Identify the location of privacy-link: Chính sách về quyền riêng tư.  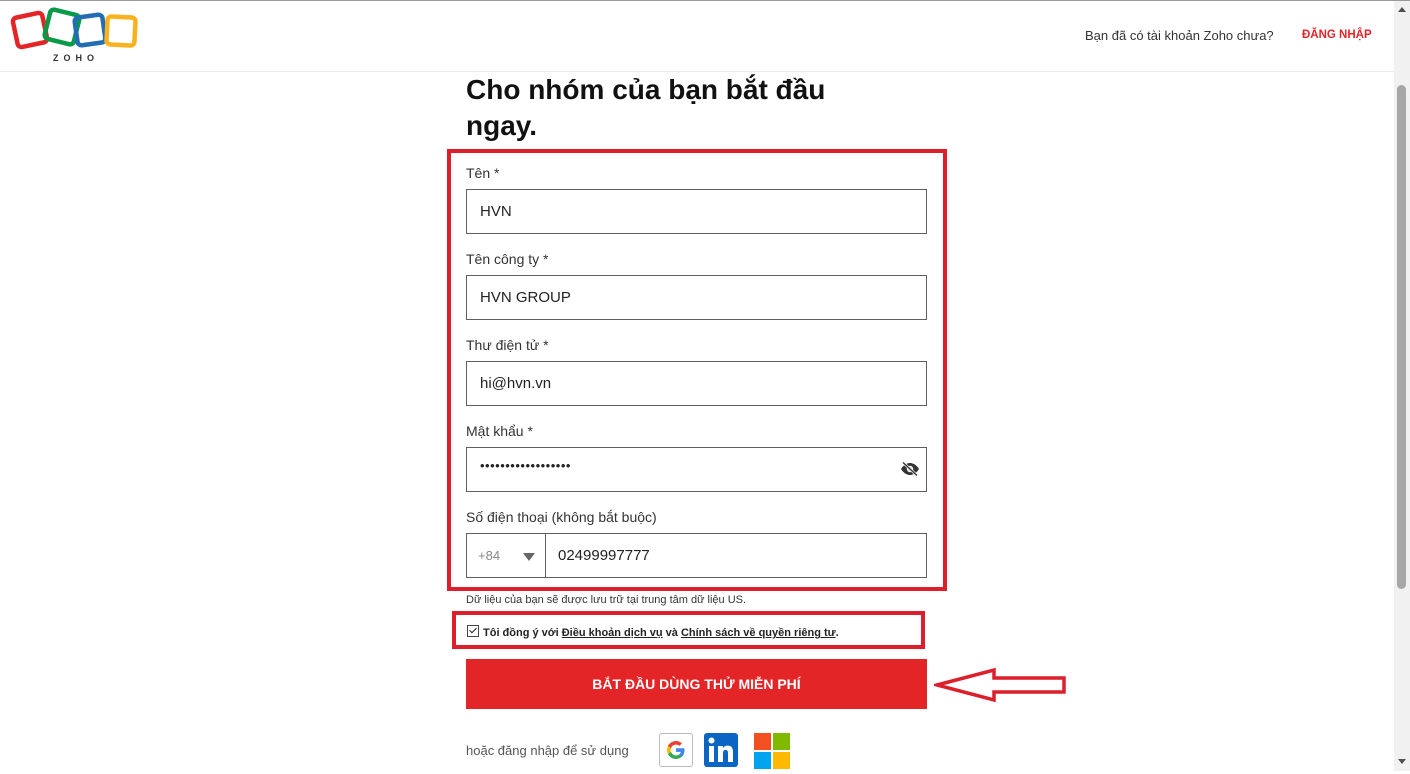
(758, 633).